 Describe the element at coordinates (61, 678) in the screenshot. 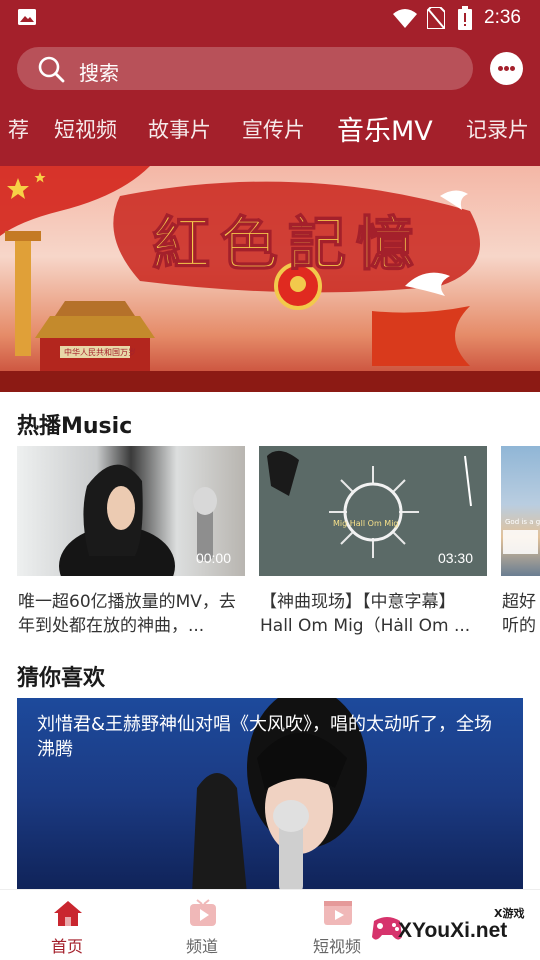

I see `recommend-title: 猜你喜欢` at that location.